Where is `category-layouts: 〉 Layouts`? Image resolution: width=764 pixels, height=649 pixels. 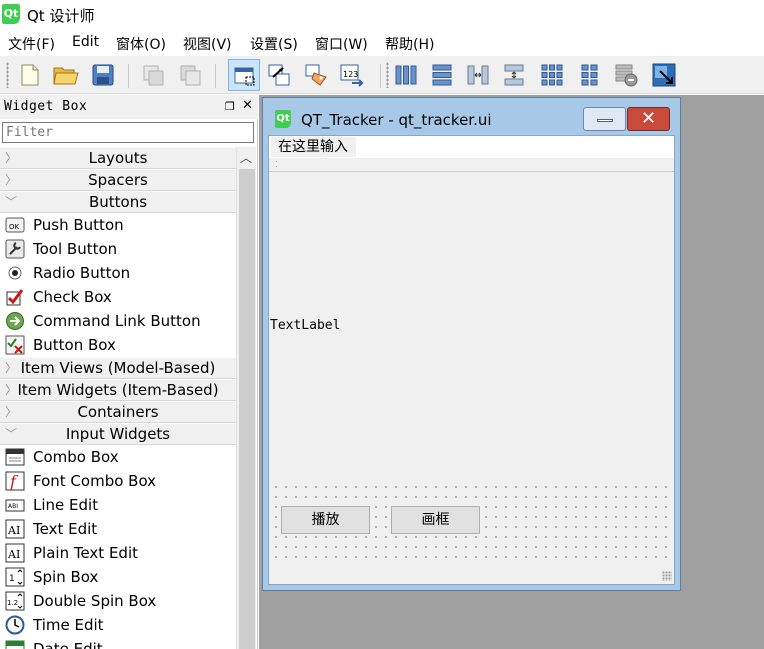 category-layouts: 〉 Layouts is located at coordinates (118, 158).